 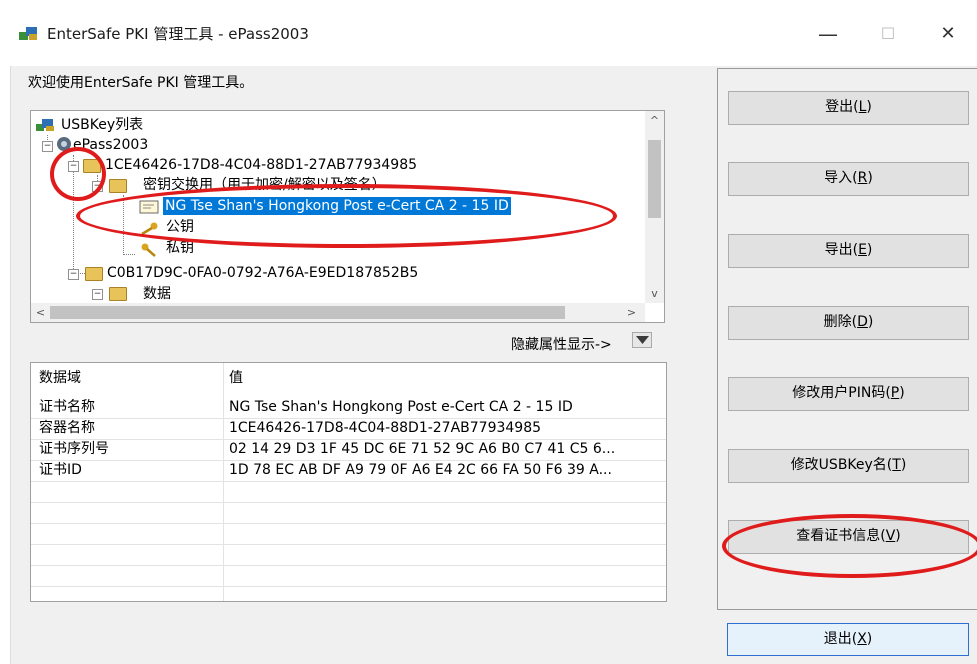 I want to click on change-pin-label: 修改用户PIN码(, so click(x=841, y=393).